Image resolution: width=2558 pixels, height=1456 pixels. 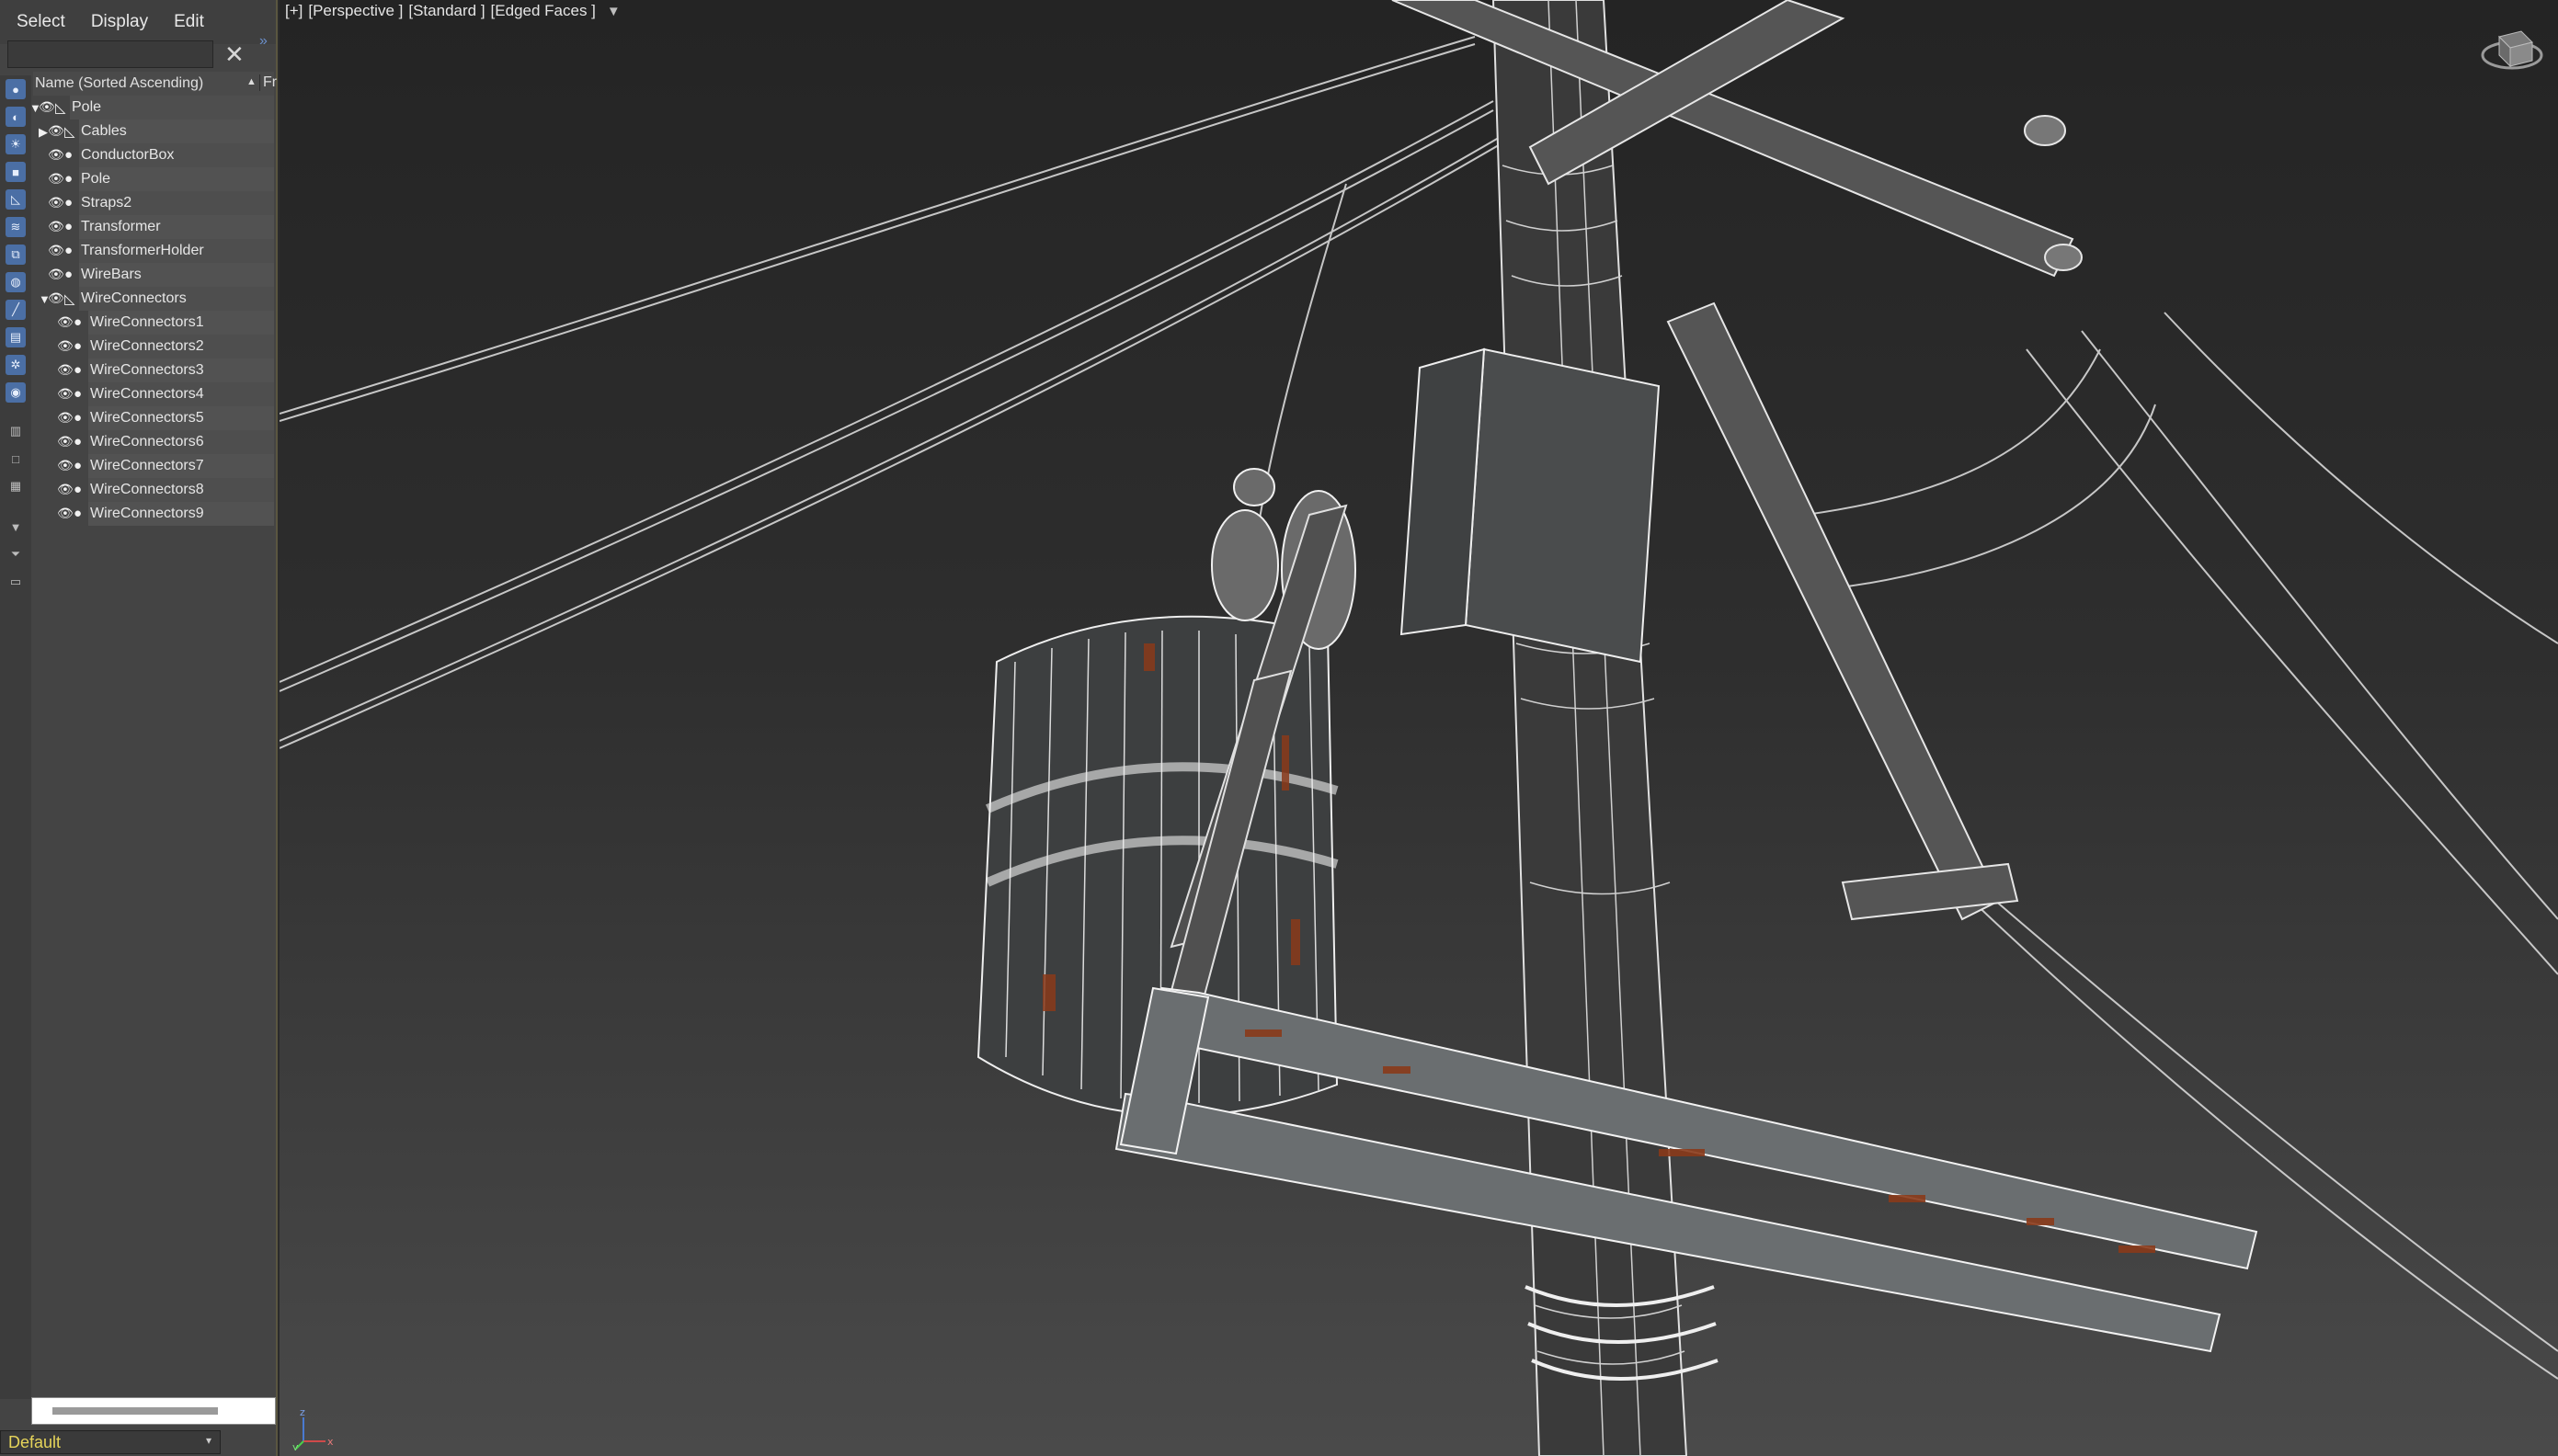 I want to click on display-geometry-icon: ●, so click(x=16, y=89).